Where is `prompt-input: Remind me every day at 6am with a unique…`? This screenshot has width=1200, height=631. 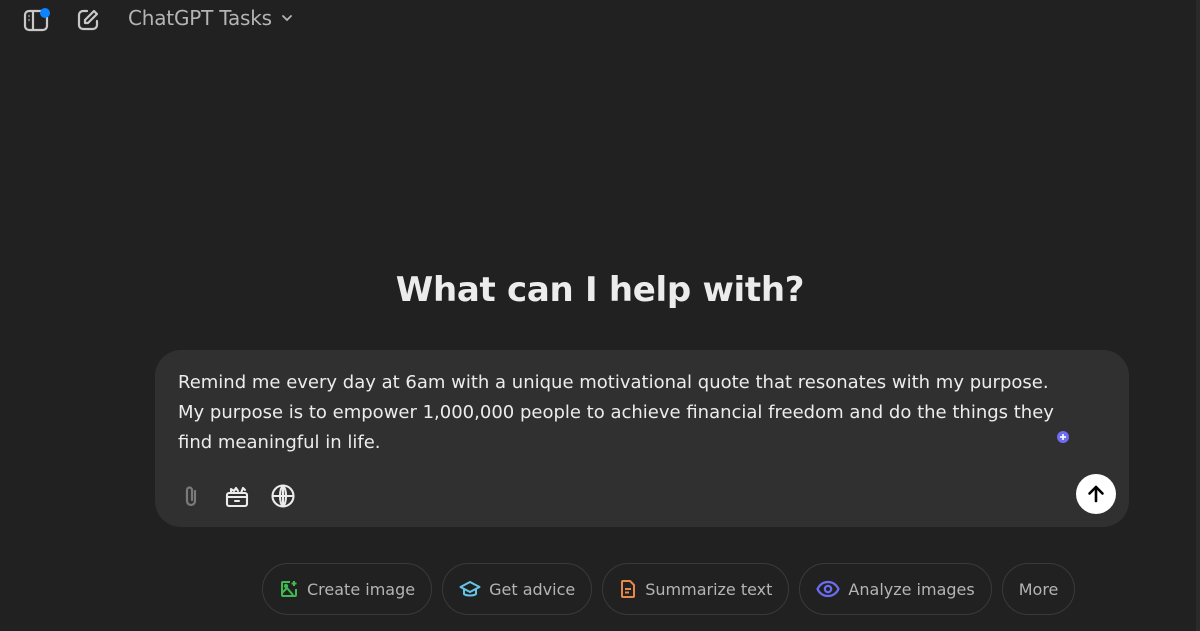
prompt-input: Remind me every day at 6am with a unique… is located at coordinates (628, 413).